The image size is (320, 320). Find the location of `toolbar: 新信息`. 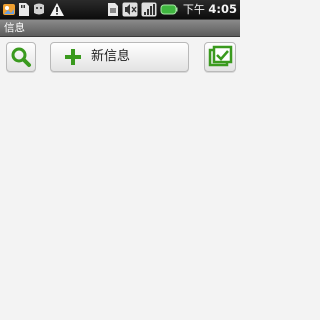

toolbar: 新信息 is located at coordinates (120, 57).